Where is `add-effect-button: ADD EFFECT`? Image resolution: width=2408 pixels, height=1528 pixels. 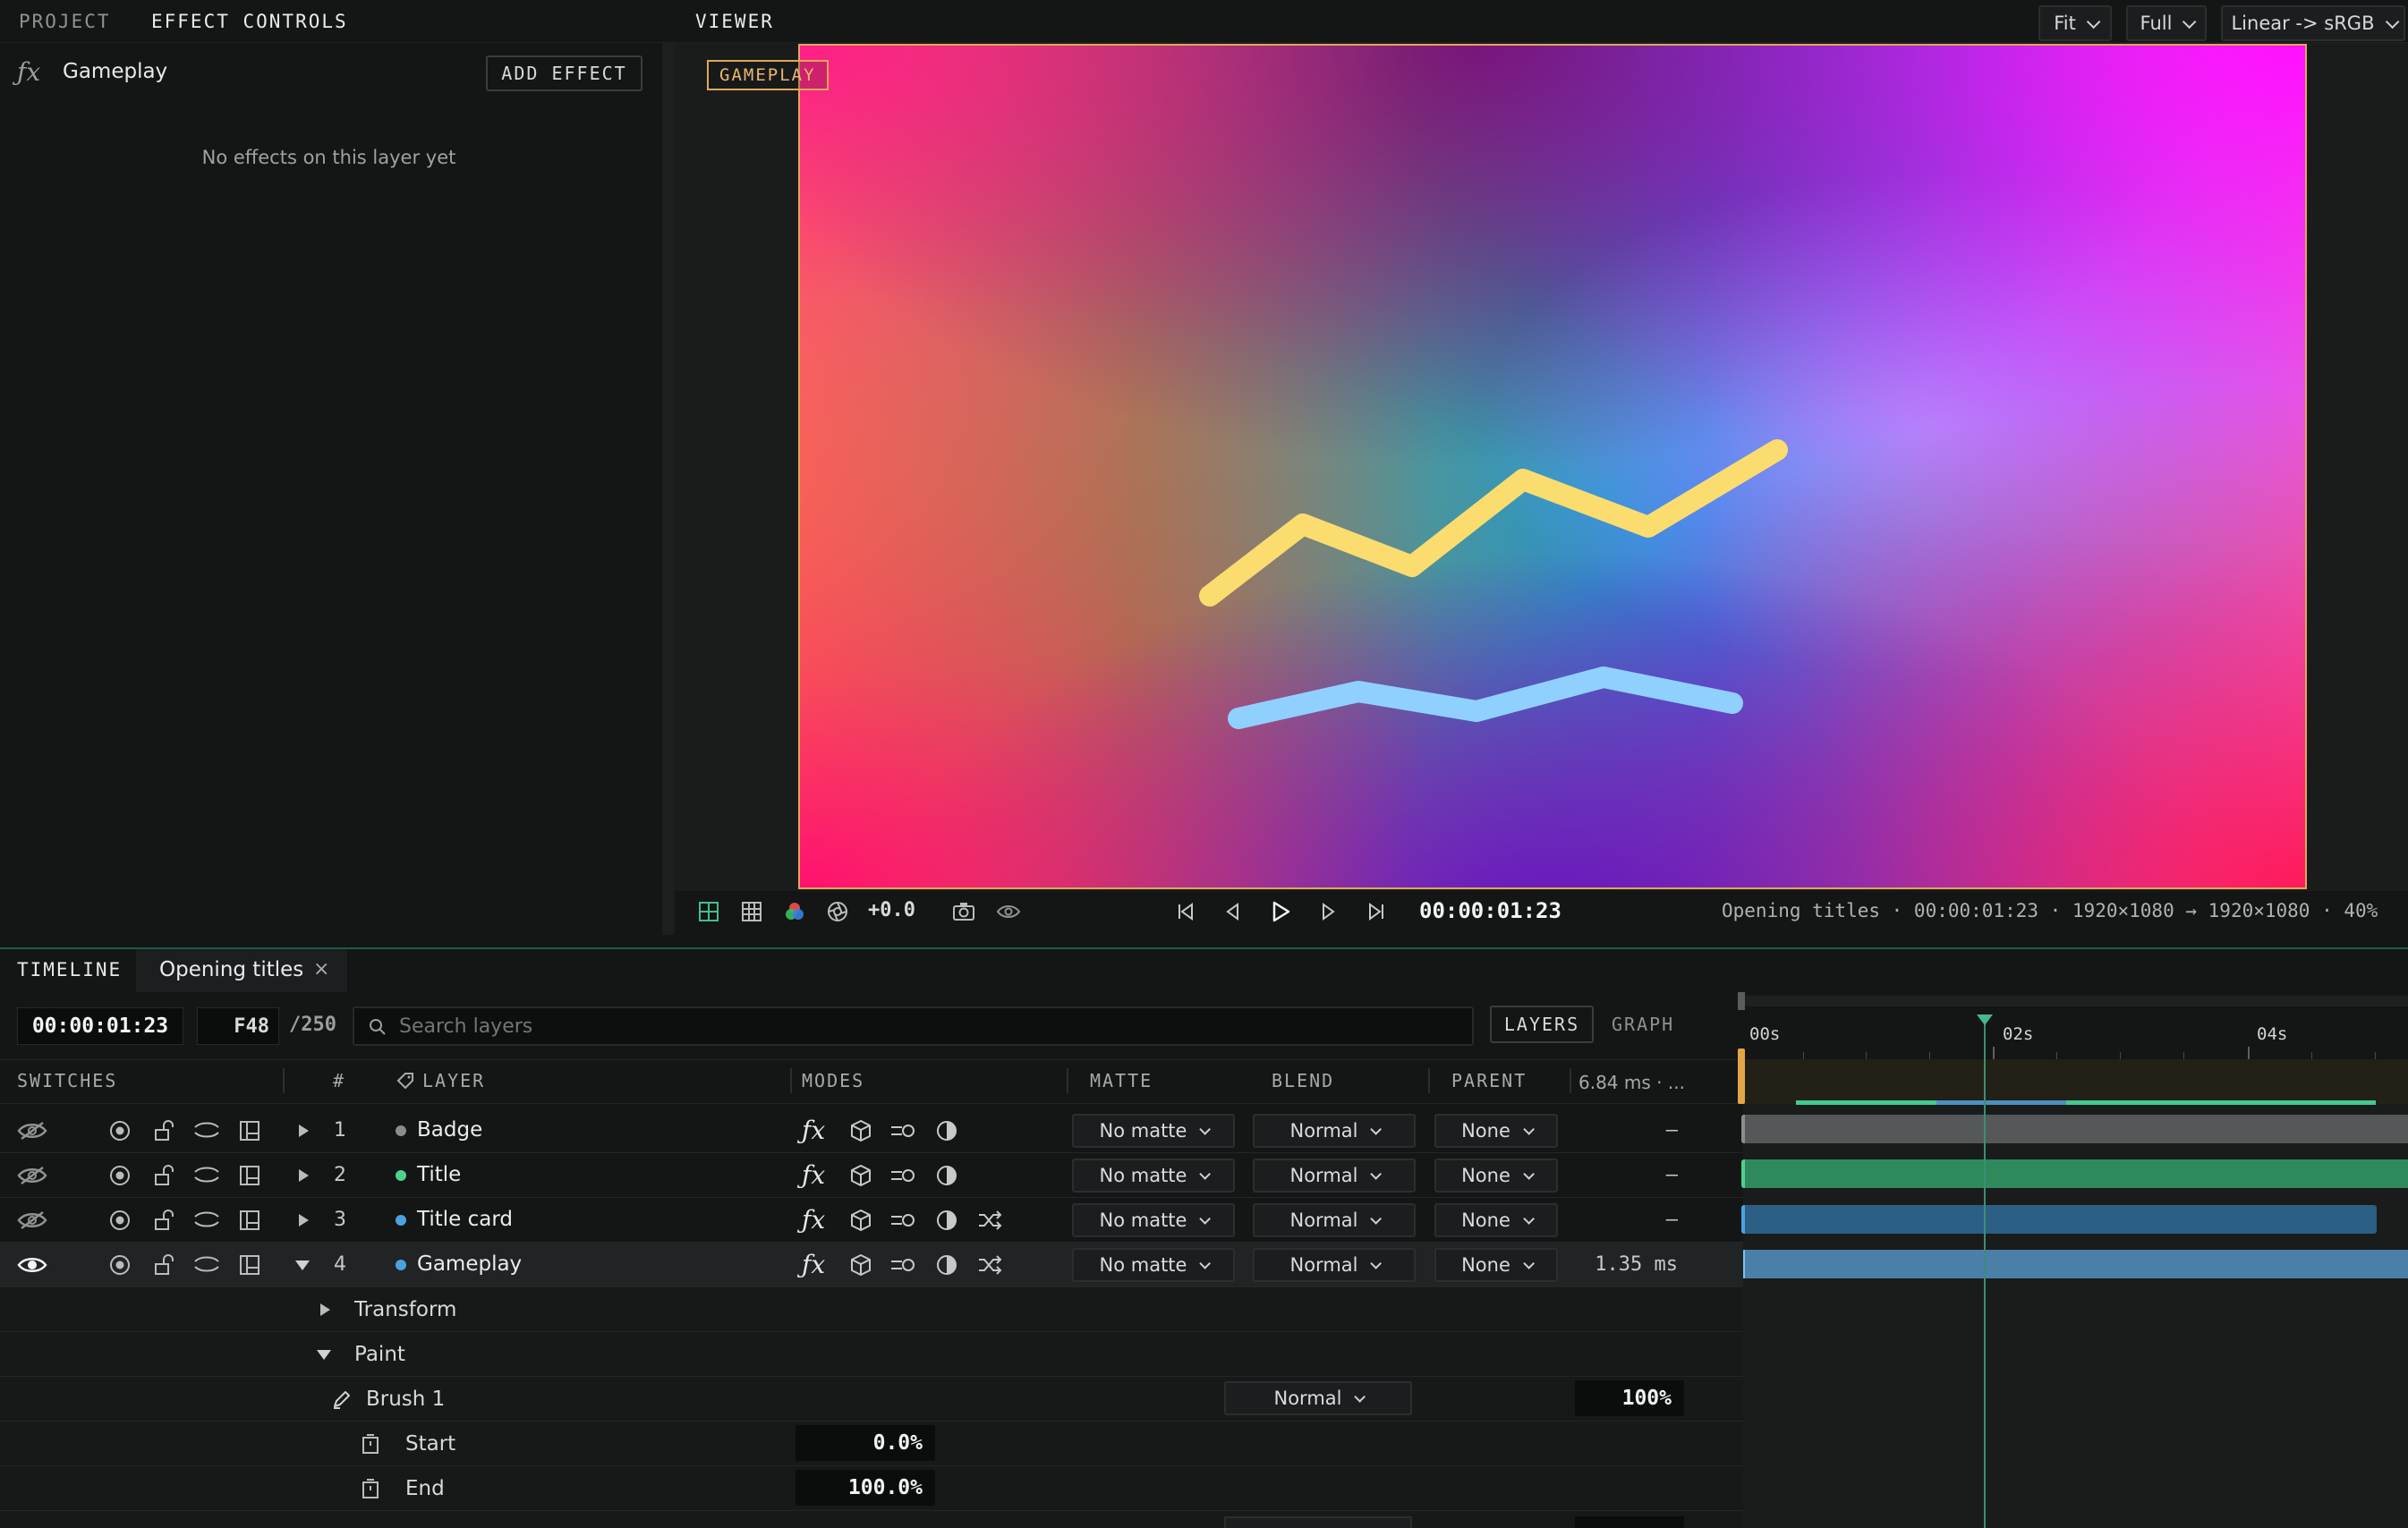 add-effect-button: ADD EFFECT is located at coordinates (564, 73).